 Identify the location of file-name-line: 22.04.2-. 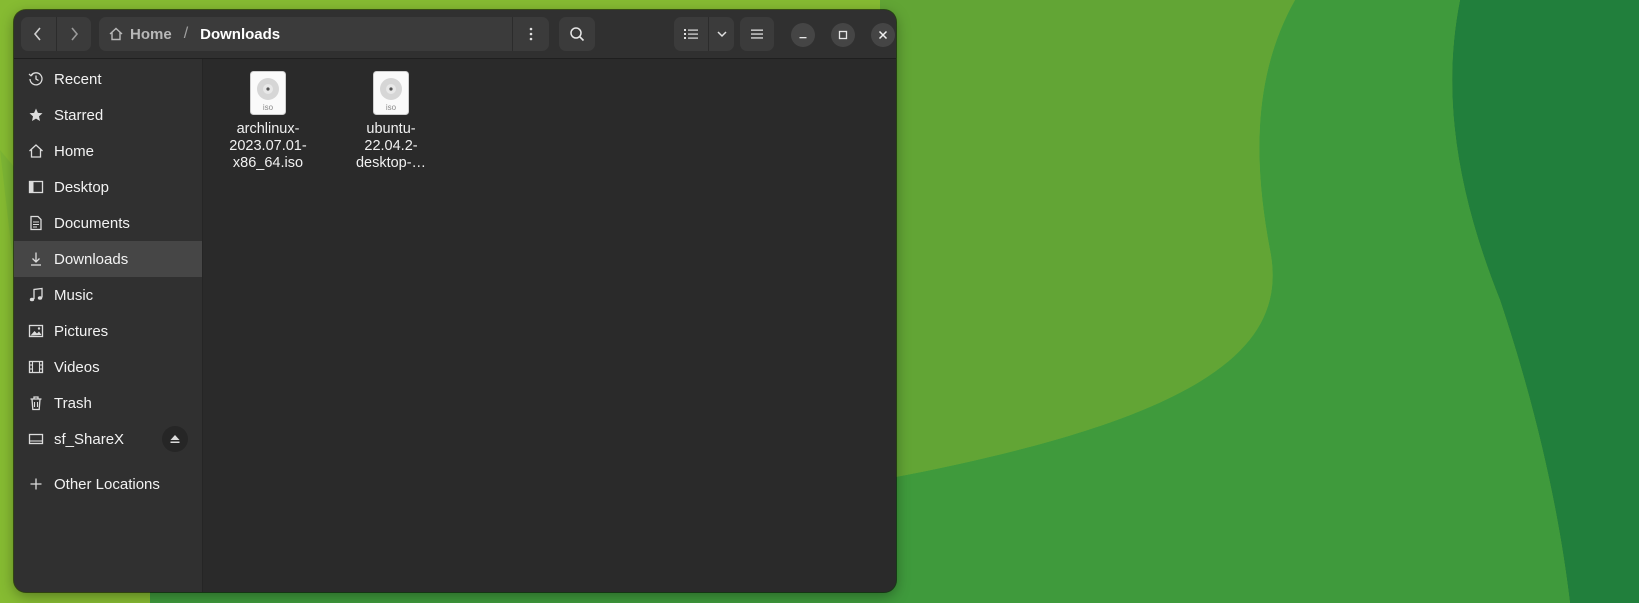
(391, 146).